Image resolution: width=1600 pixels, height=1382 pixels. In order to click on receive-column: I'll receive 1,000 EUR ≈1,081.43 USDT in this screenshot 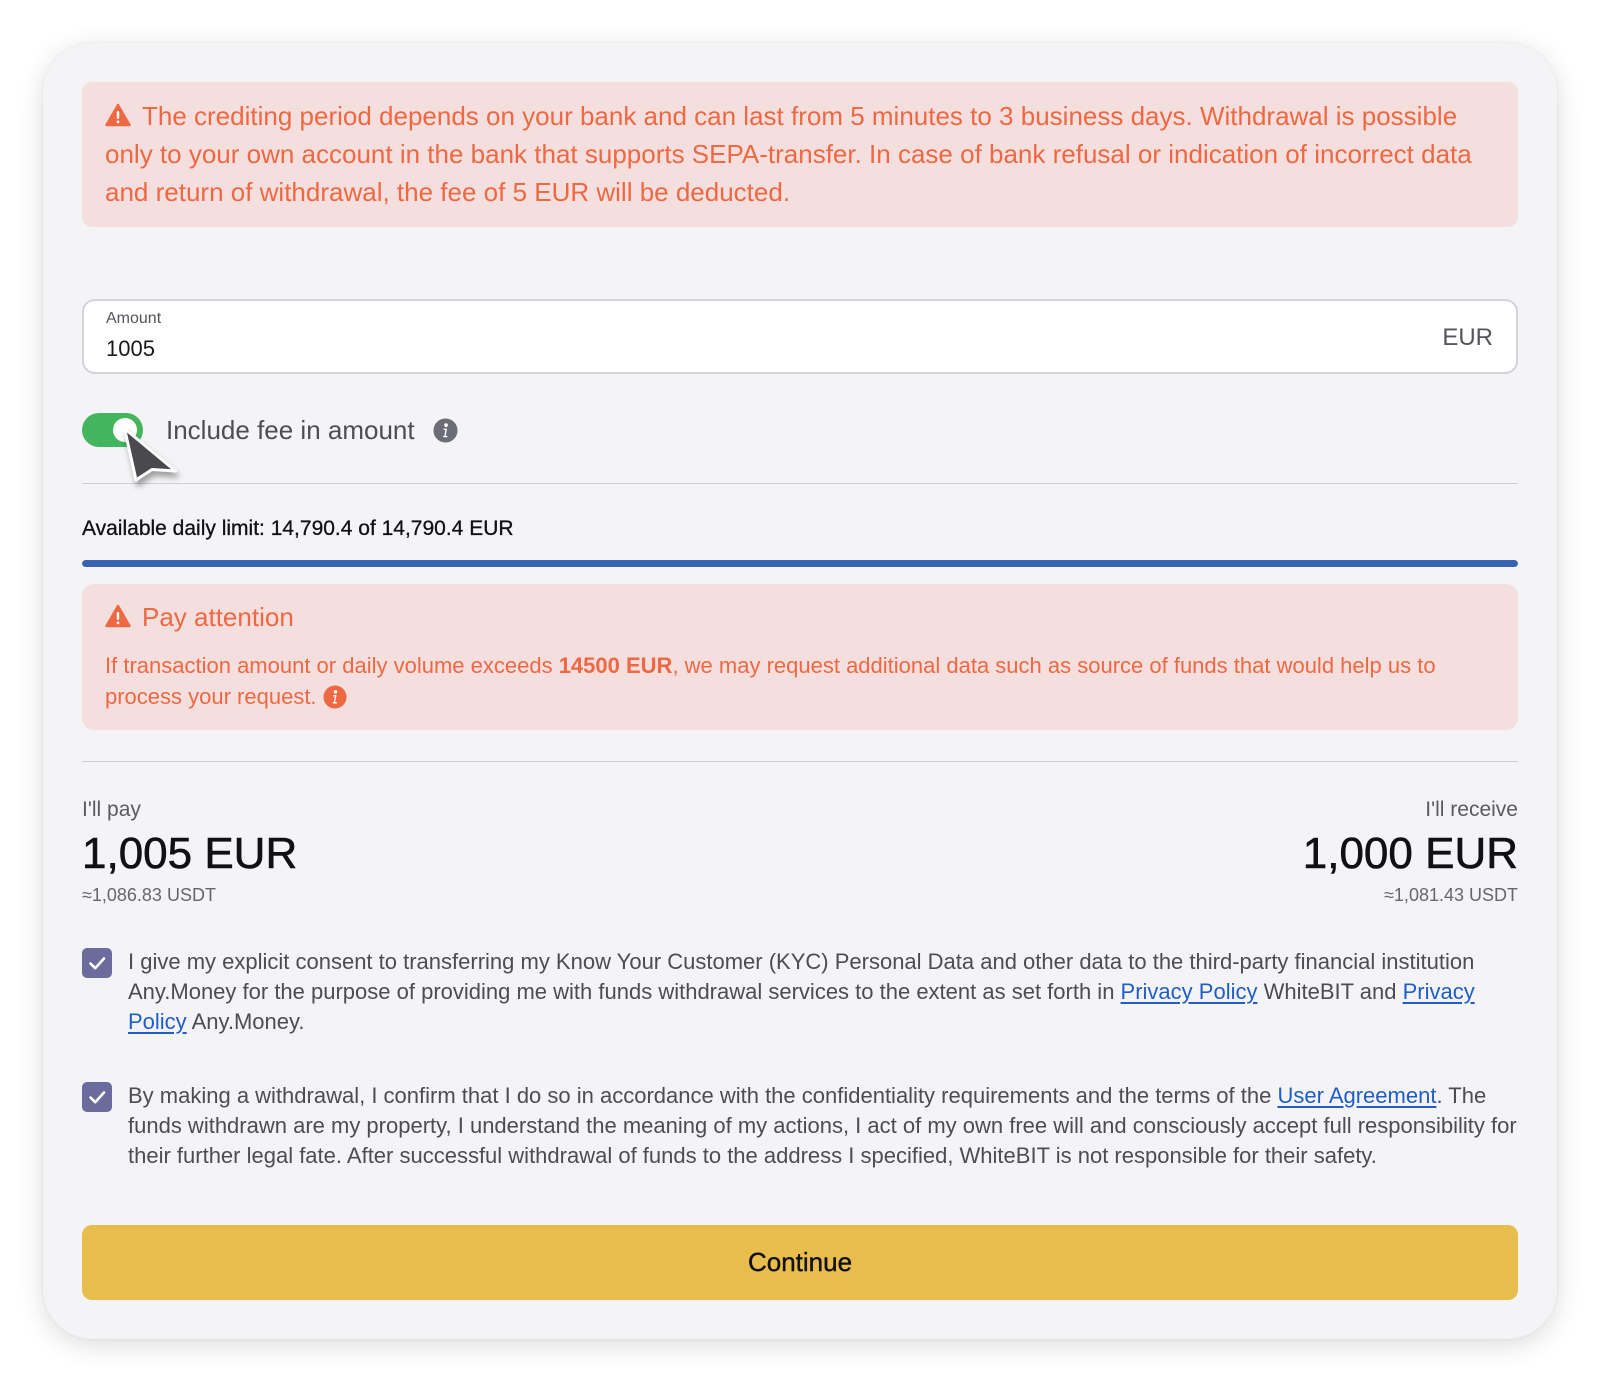, I will do `click(1410, 851)`.